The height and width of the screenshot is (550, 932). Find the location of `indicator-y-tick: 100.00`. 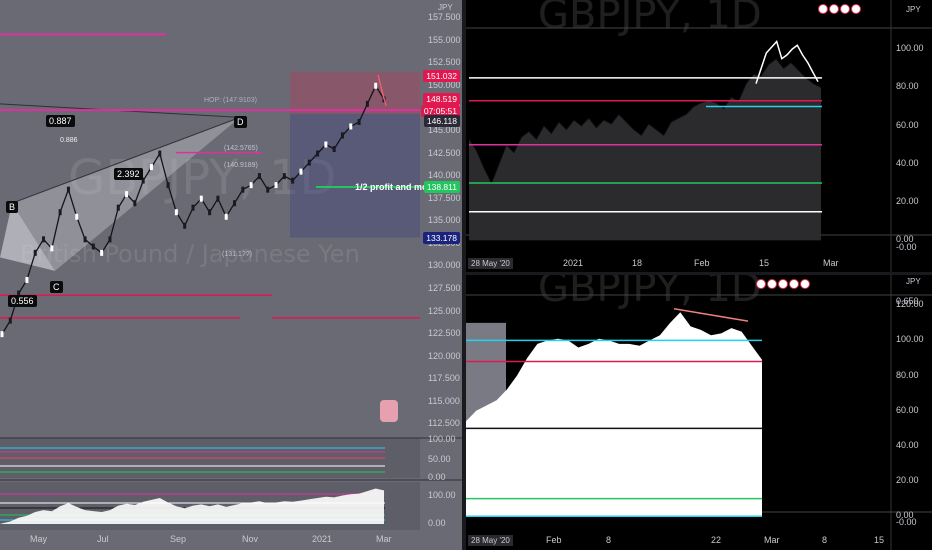

indicator-y-tick: 100.00 is located at coordinates (442, 439).